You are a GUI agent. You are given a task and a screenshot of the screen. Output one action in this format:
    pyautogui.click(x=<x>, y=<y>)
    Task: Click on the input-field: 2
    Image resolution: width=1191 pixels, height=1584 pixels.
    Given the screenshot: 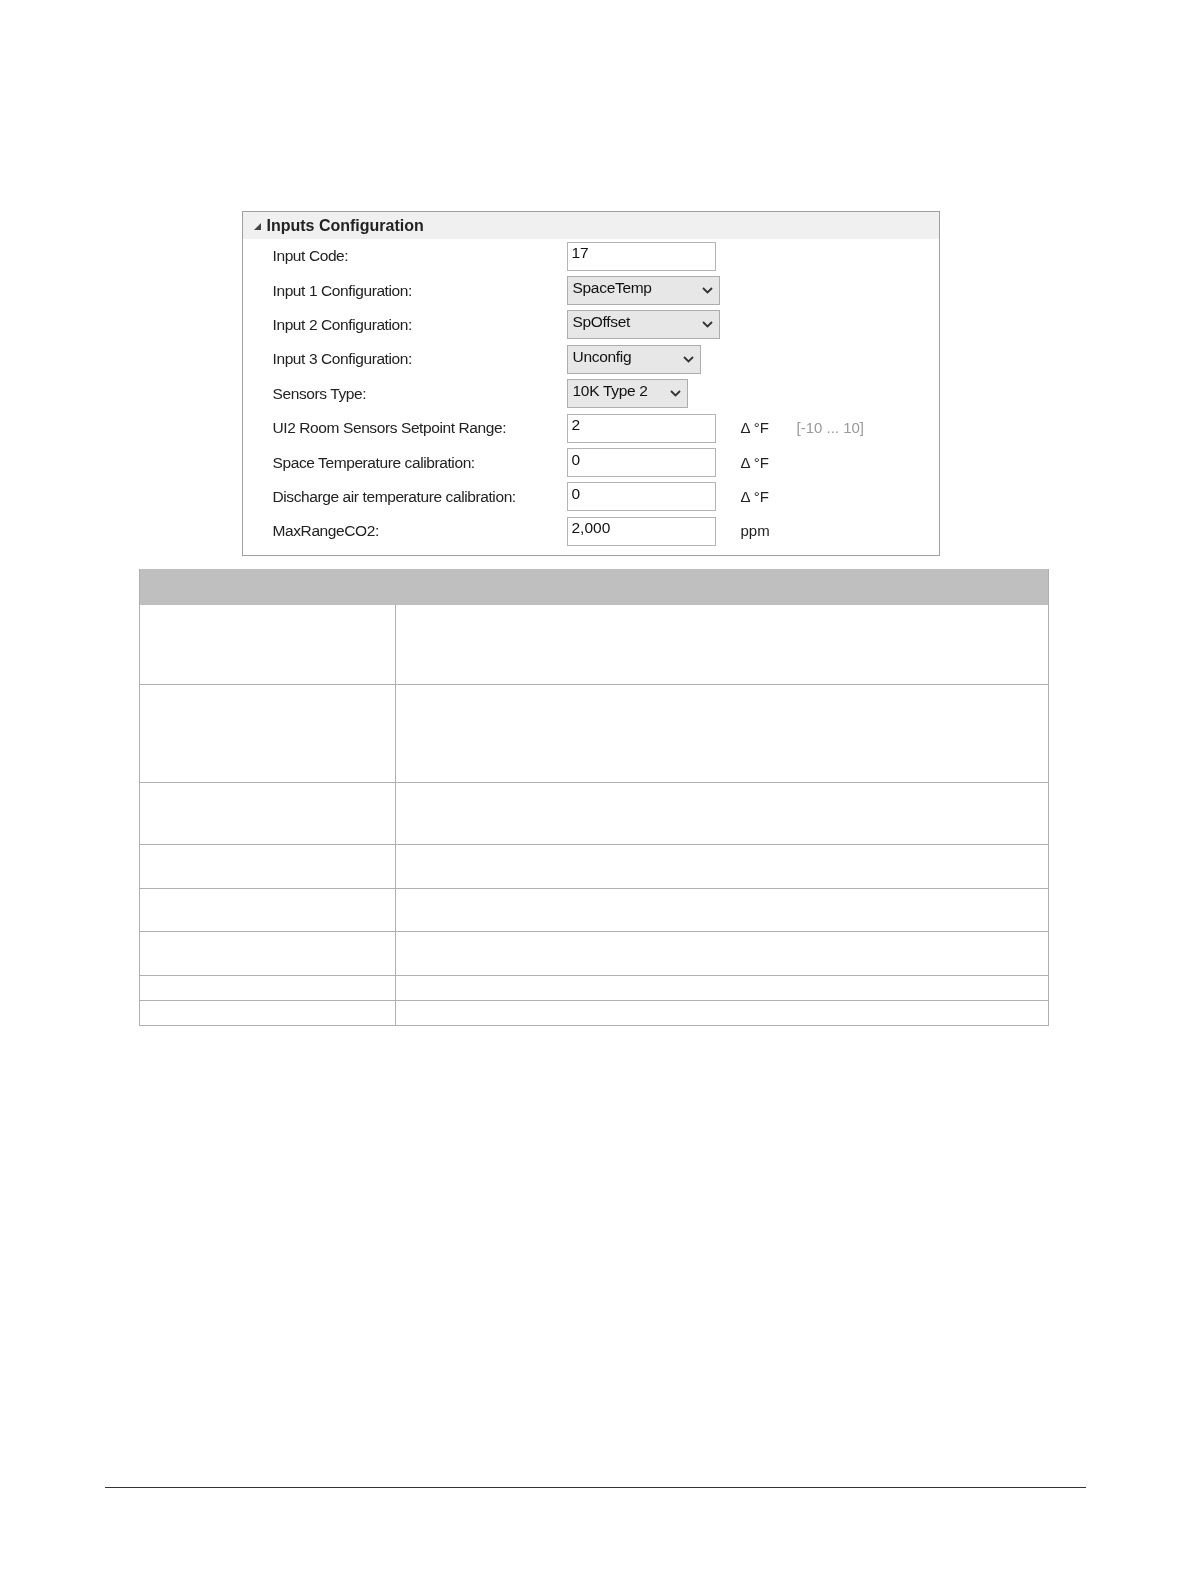 What is the action you would take?
    pyautogui.click(x=641, y=428)
    